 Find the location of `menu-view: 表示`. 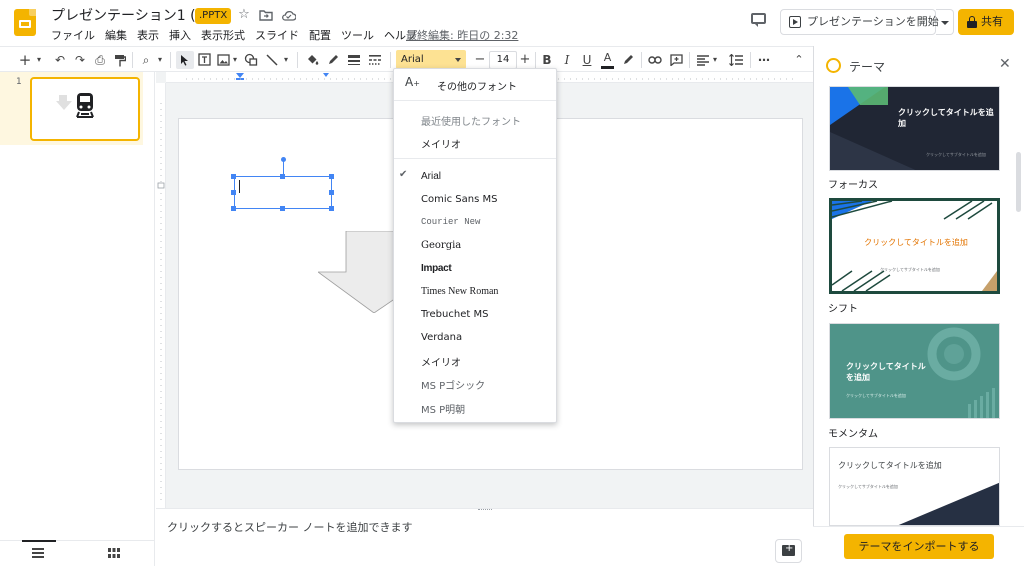

menu-view: 表示 is located at coordinates (148, 35).